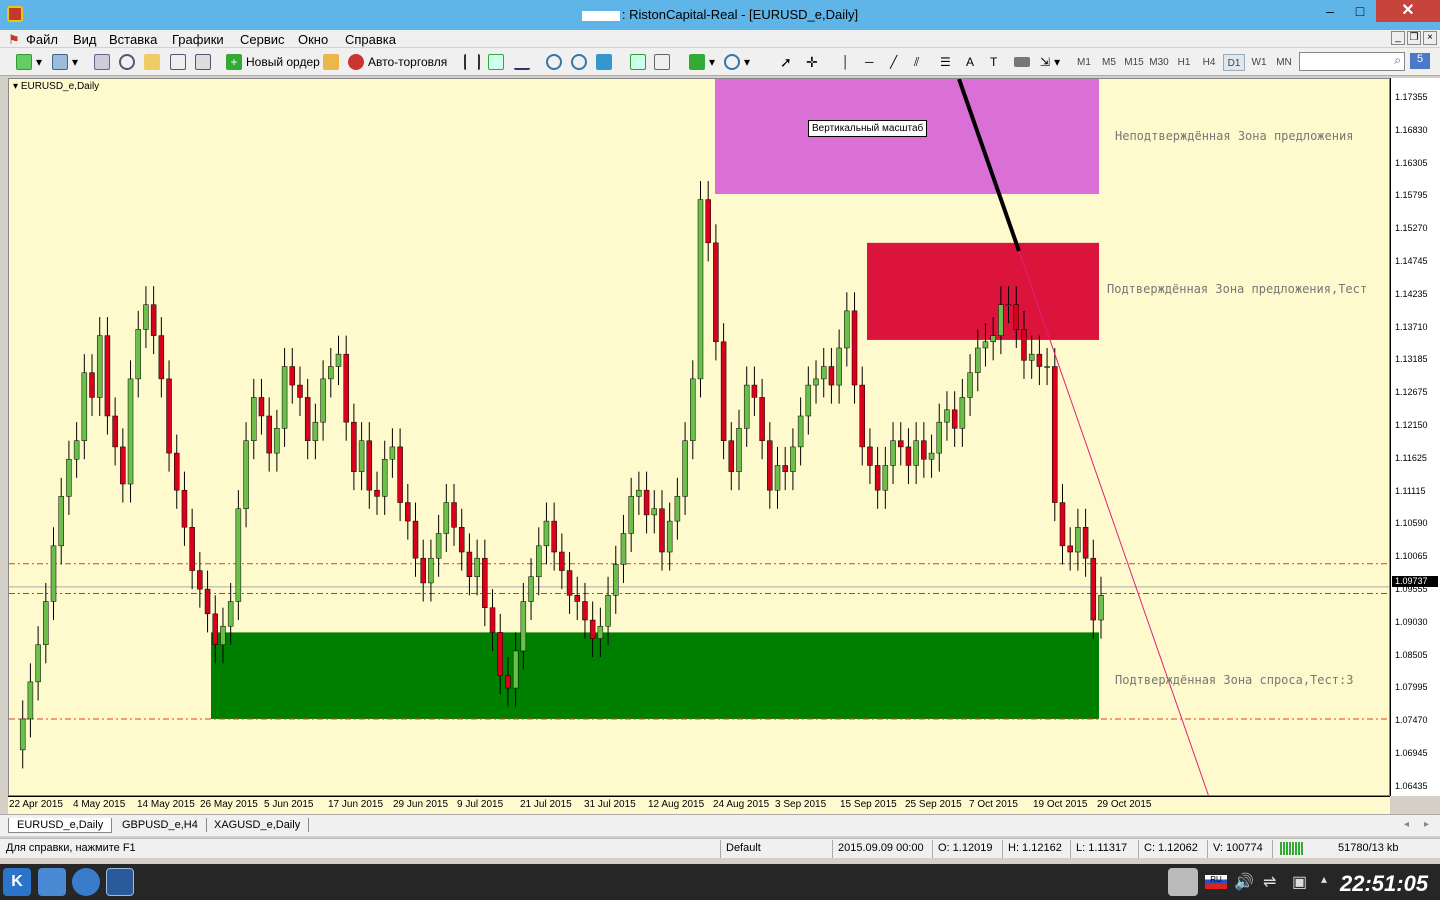 The height and width of the screenshot is (900, 1440). What do you see at coordinates (1414, 38) in the screenshot?
I see `child-restore-button: ❐` at bounding box center [1414, 38].